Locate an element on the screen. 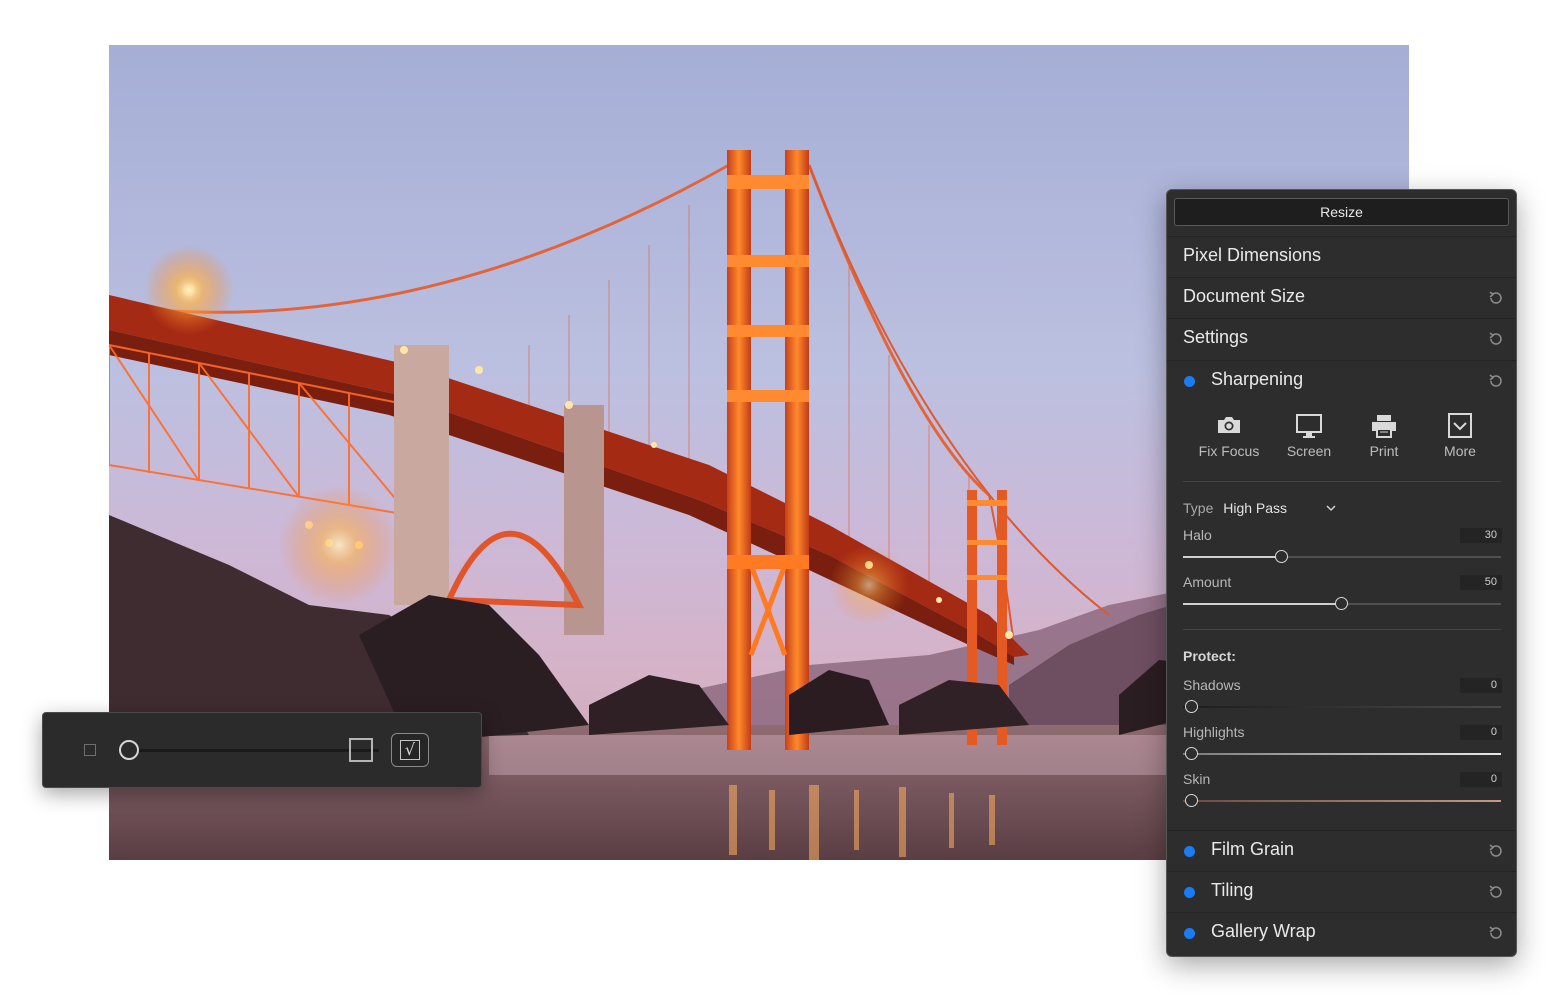  panel-title: Resize is located at coordinates (1341, 212).